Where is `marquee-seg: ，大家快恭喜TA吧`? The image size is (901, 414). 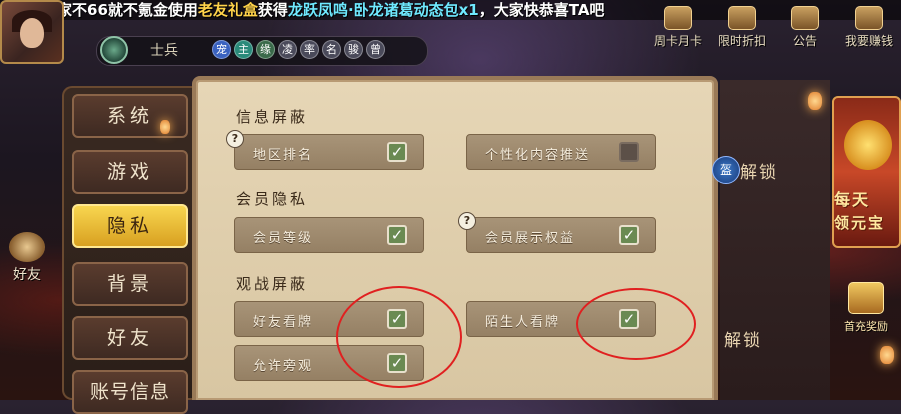
marquee-seg: ，大家快恭喜TA吧 is located at coordinates (541, 10).